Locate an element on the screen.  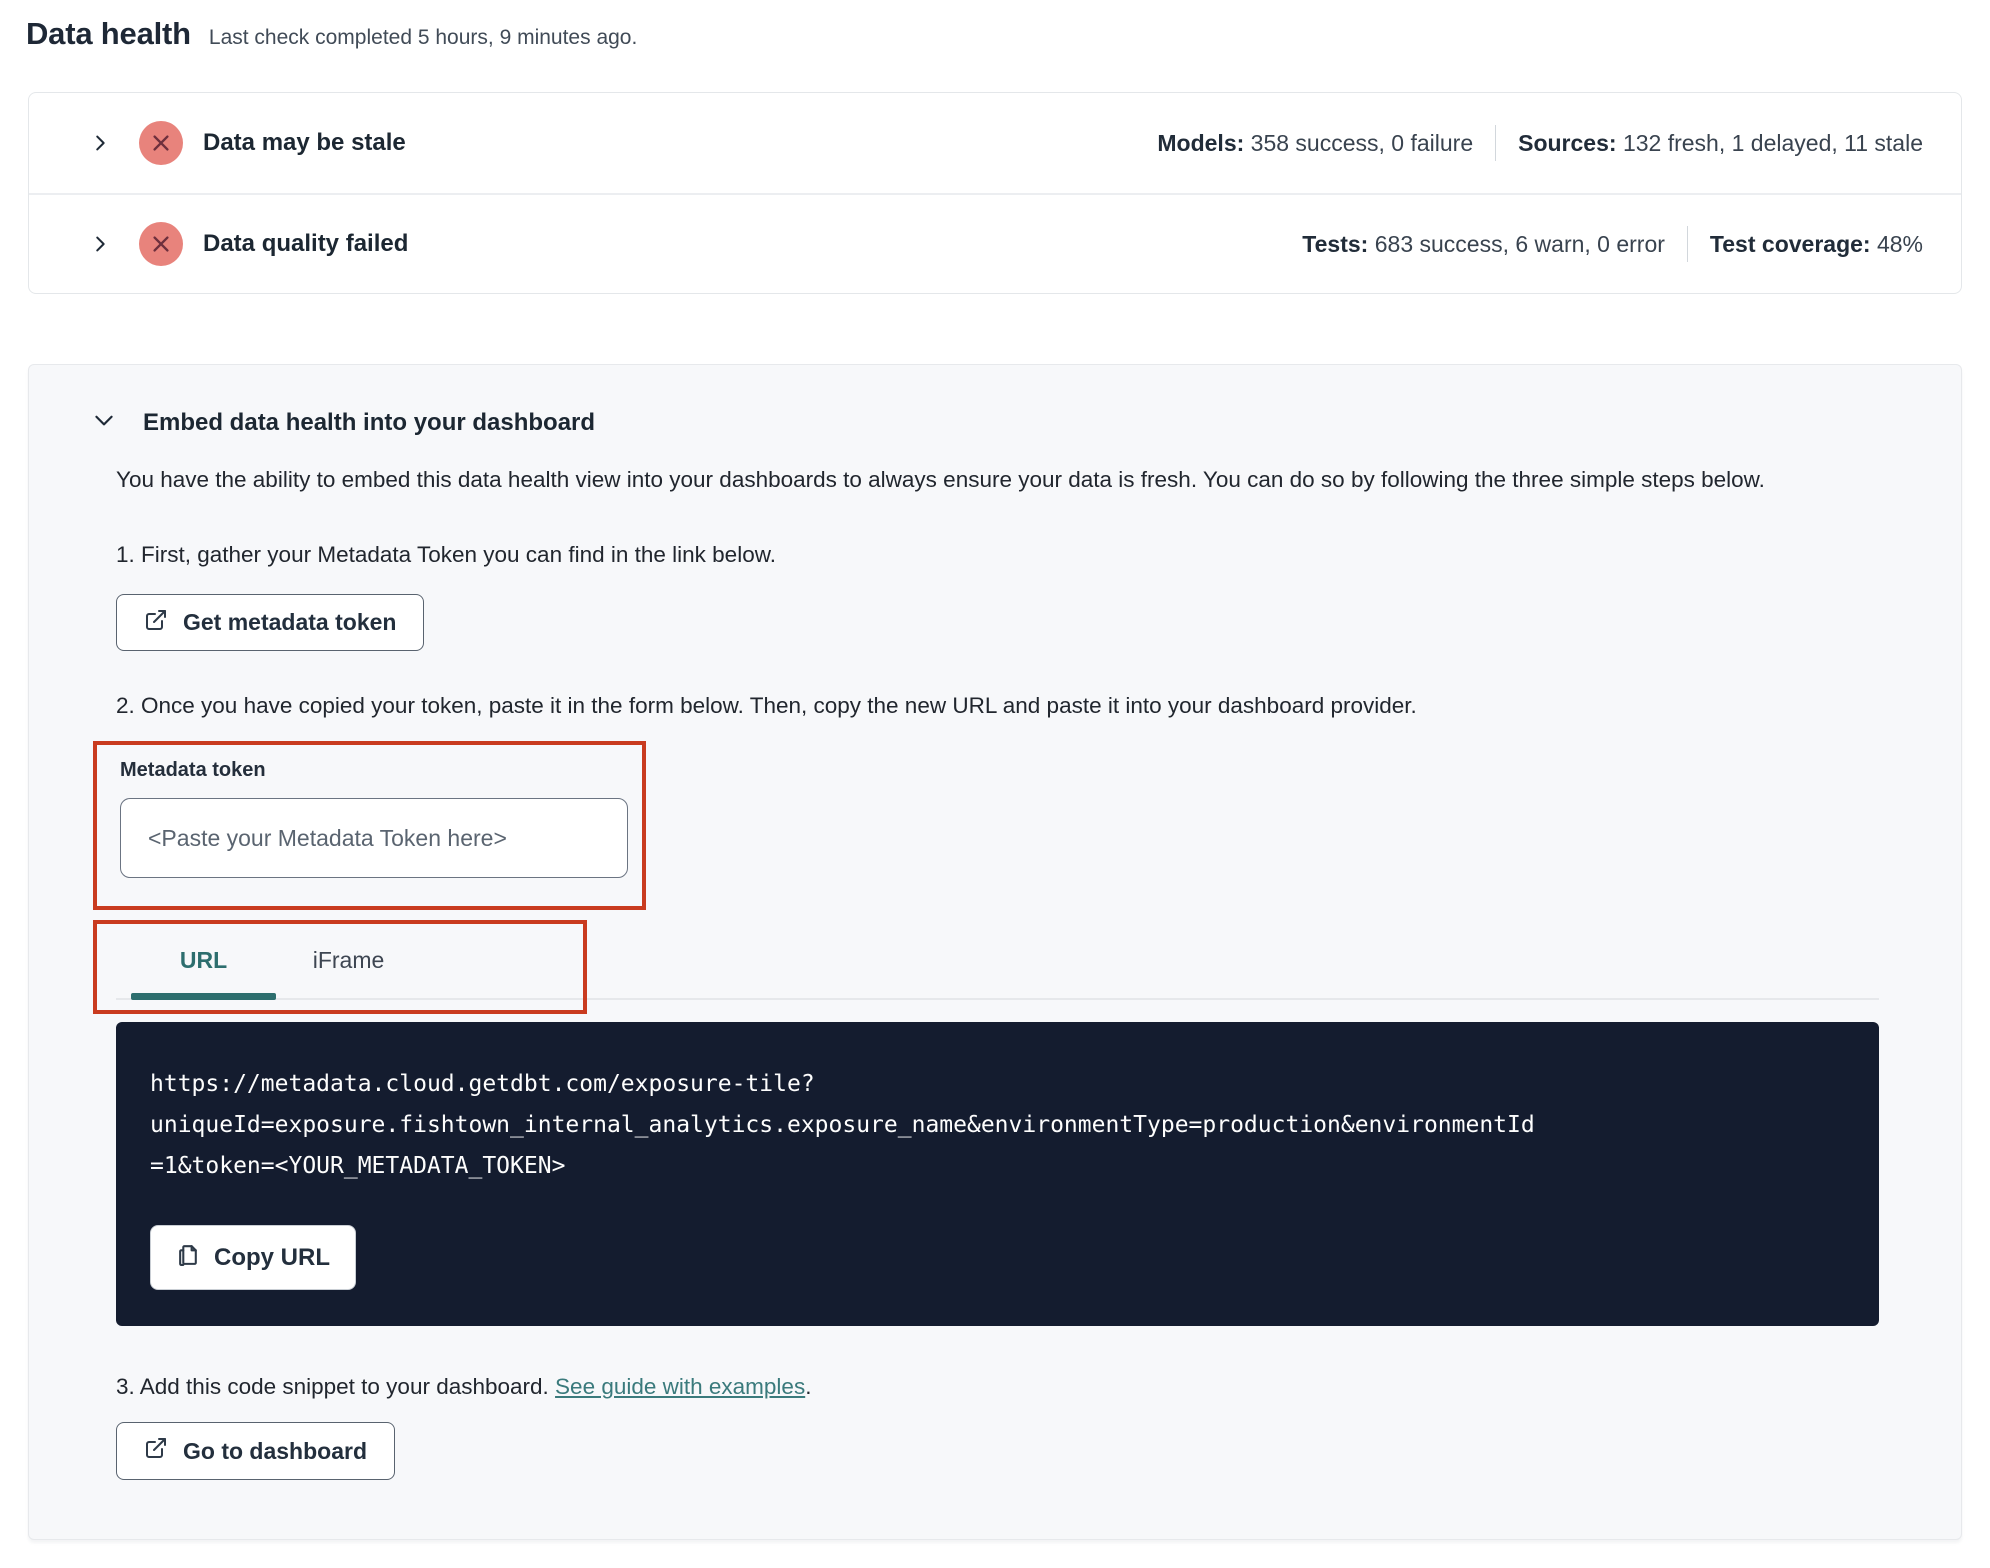
tab-url: URL is located at coordinates (203, 961).